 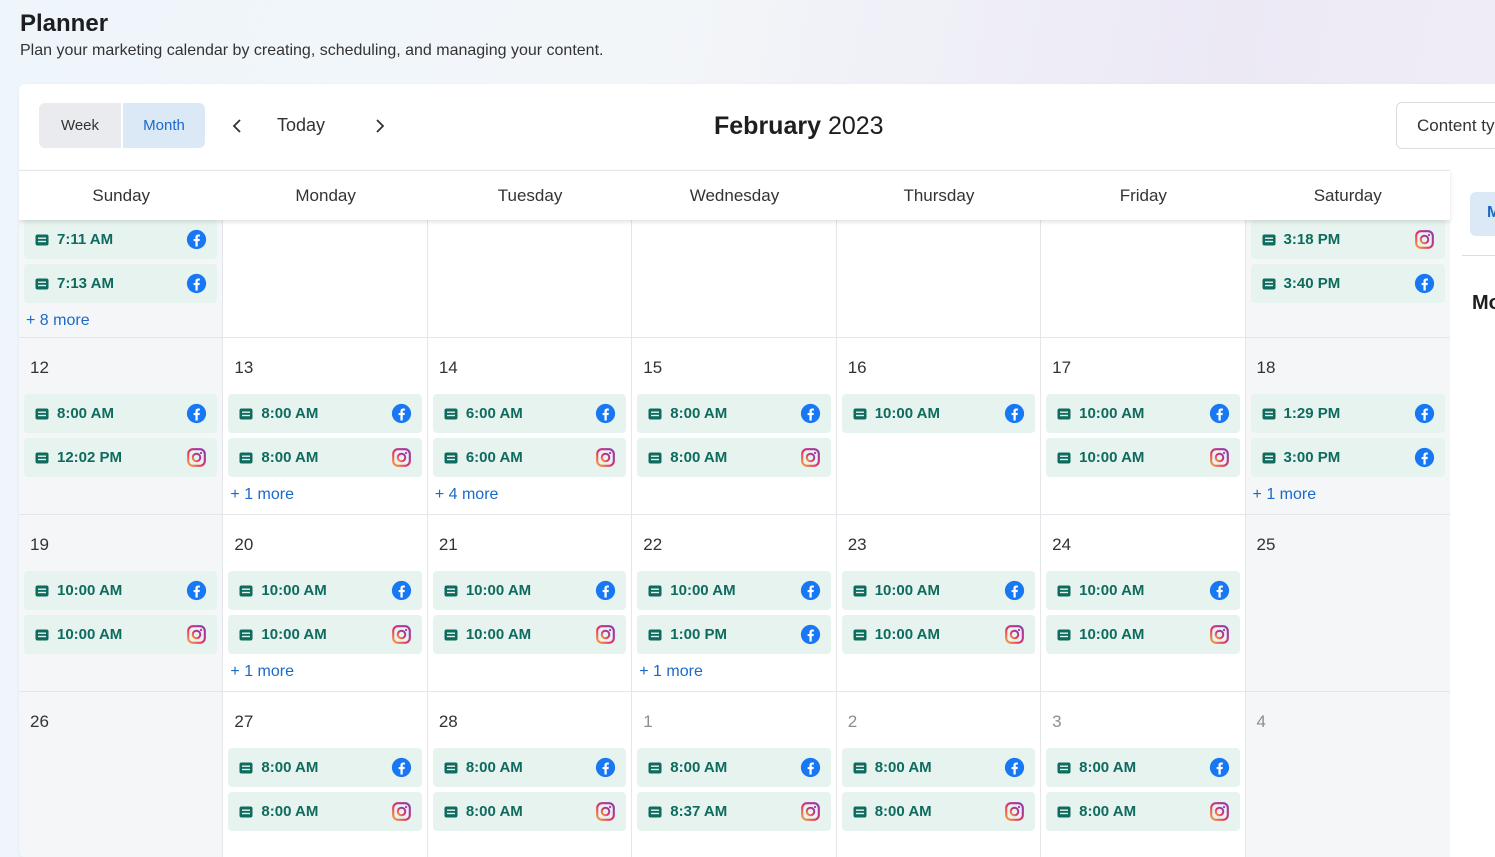 I want to click on day-cell: 1 8:00 AM 8:37 AM, so click(x=734, y=774).